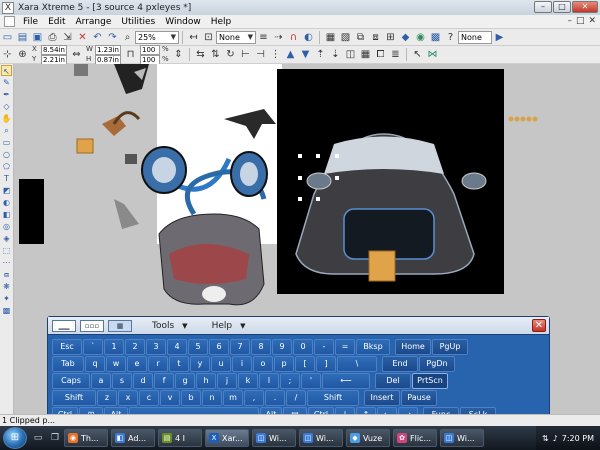 Image resolution: width=600 pixels, height=450 pixels. I want to click on zoom-tool-icon: ⌕, so click(6, 130).